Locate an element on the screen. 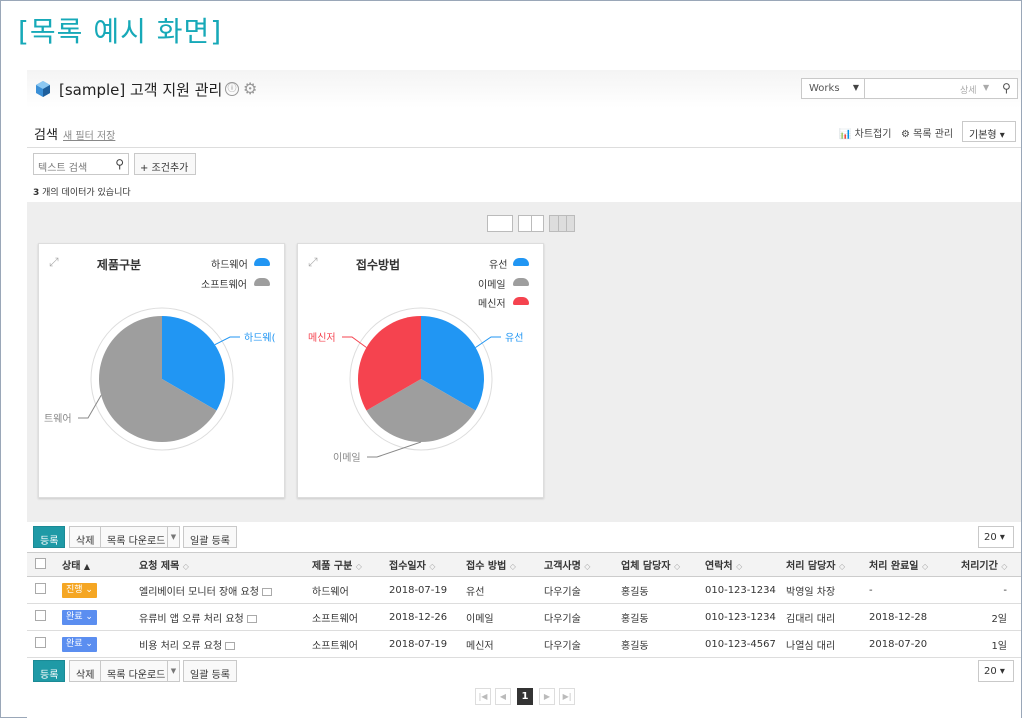  chart-card-method: ⤢ 접수방법 유선 이메일 메신저 유선 이메일 메신저 is located at coordinates (420, 370).